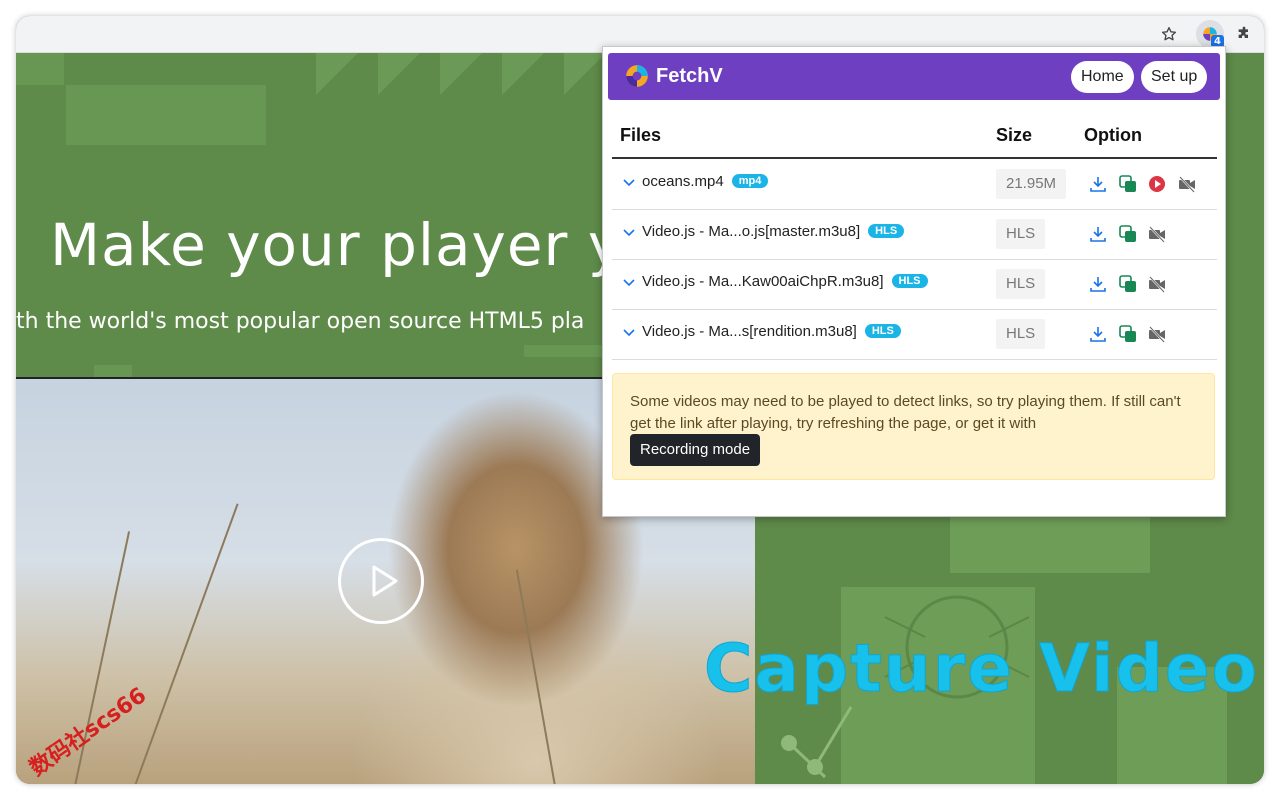 The width and height of the screenshot is (1280, 800). I want to click on recording-mode-button: Recording mode, so click(695, 450).